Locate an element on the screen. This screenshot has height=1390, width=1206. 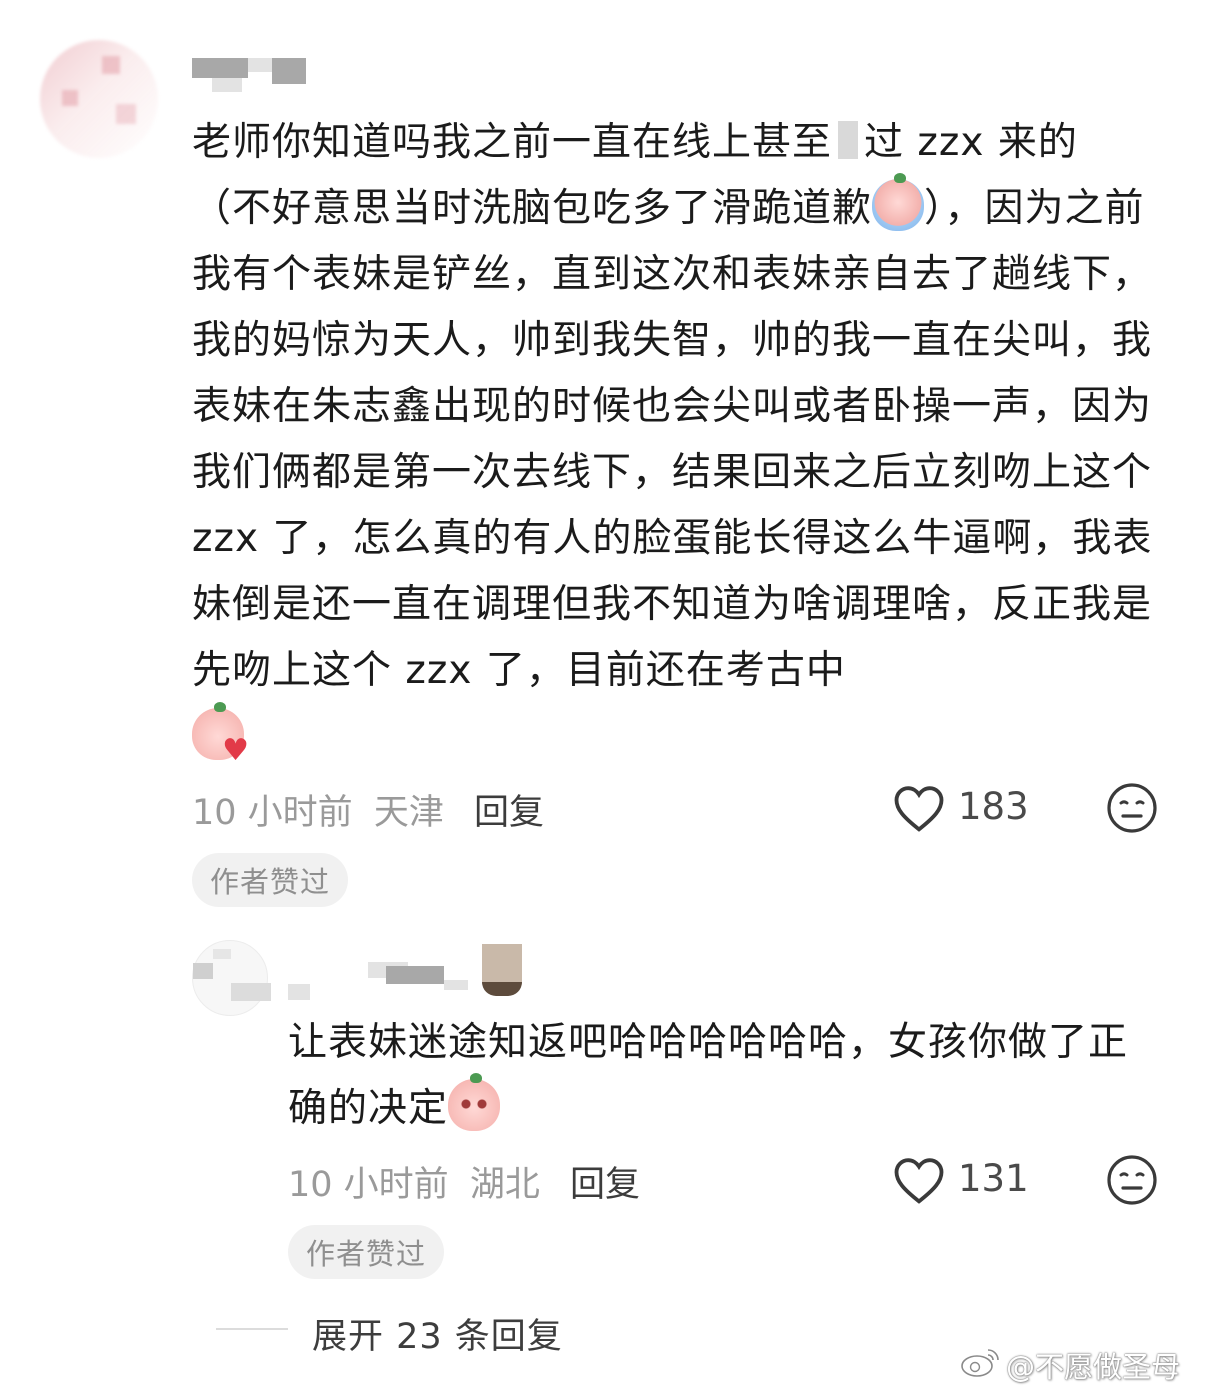
crying-emoji-icon is located at coordinates (898, 202).